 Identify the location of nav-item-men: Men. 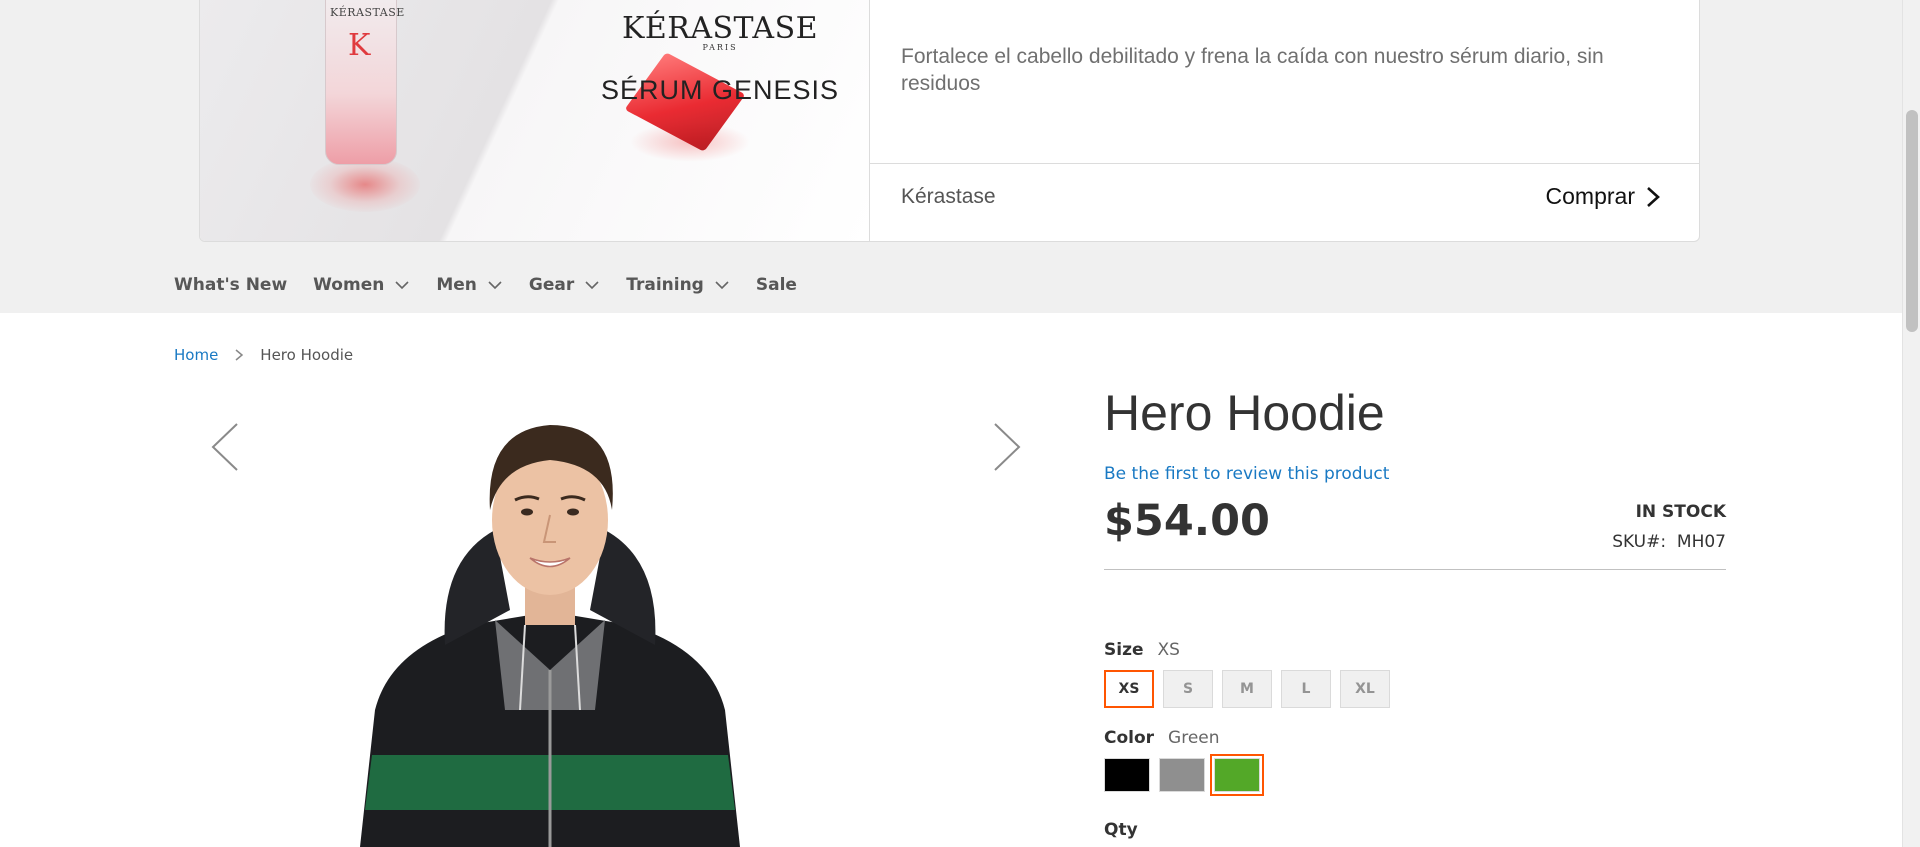
(469, 285).